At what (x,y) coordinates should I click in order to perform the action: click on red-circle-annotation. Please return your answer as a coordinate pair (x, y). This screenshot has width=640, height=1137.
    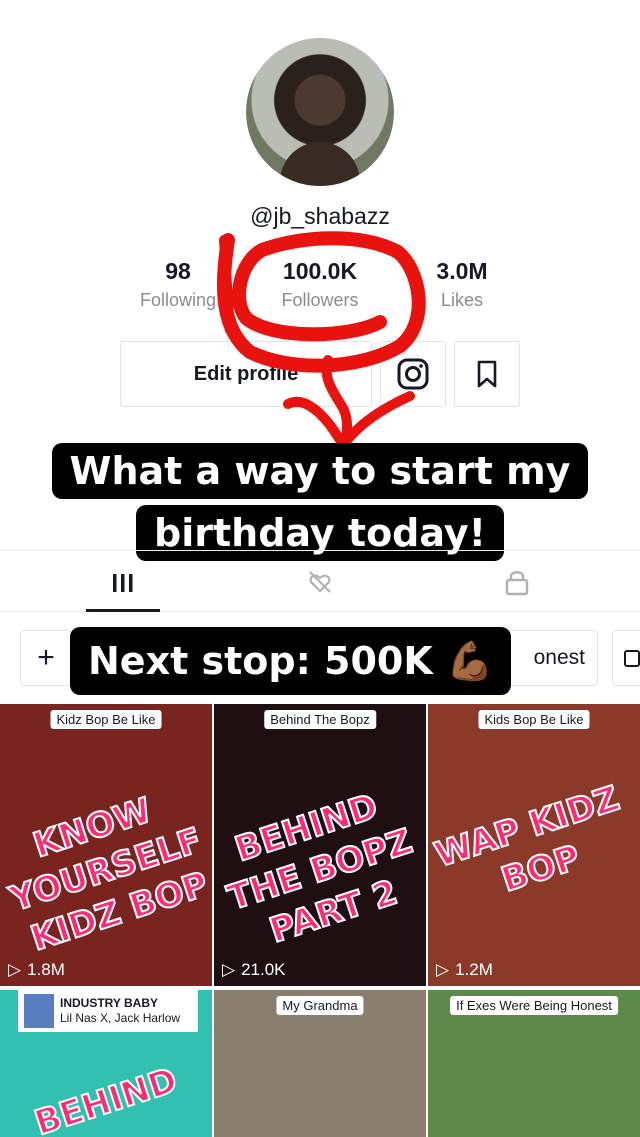
    Looking at the image, I should click on (321, 344).